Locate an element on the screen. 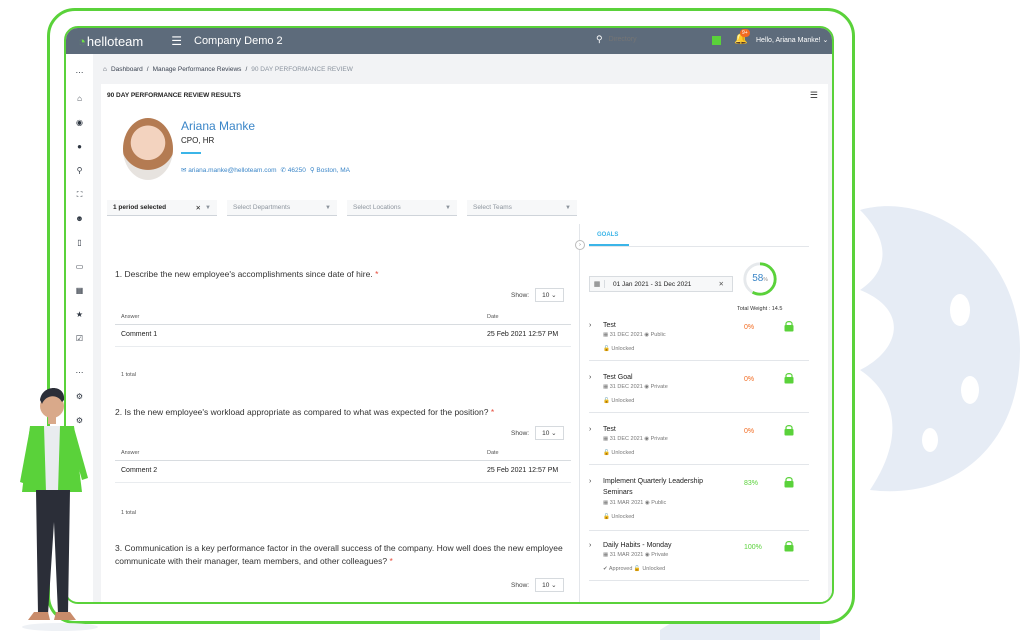 This screenshot has width=1024, height=641. more-icon-2: ⋯ is located at coordinates (79, 372).